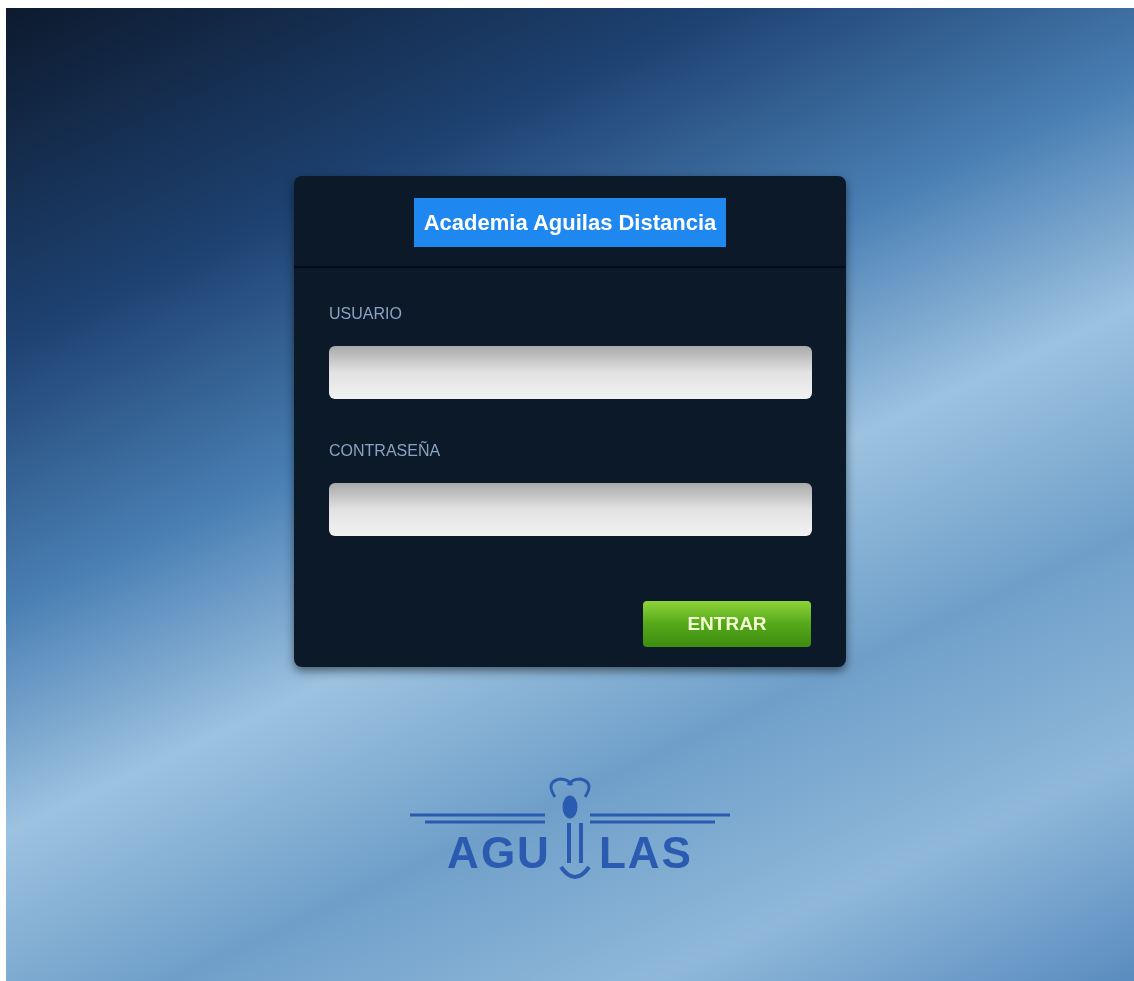 The height and width of the screenshot is (981, 1134). What do you see at coordinates (727, 624) in the screenshot?
I see `login-button: ENTRAR` at bounding box center [727, 624].